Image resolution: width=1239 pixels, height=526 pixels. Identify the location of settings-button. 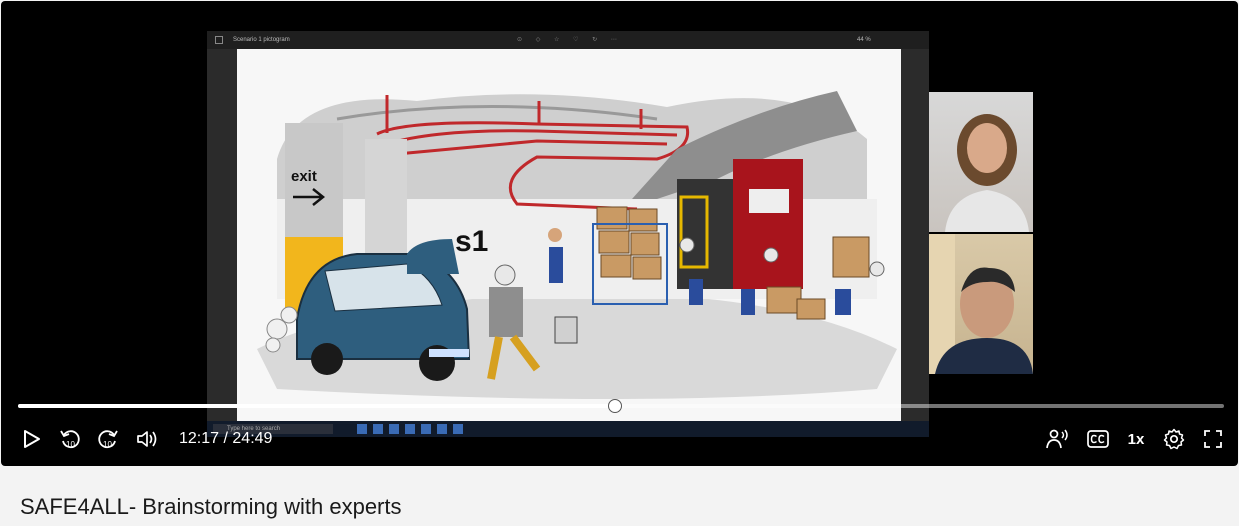
(1174, 439).